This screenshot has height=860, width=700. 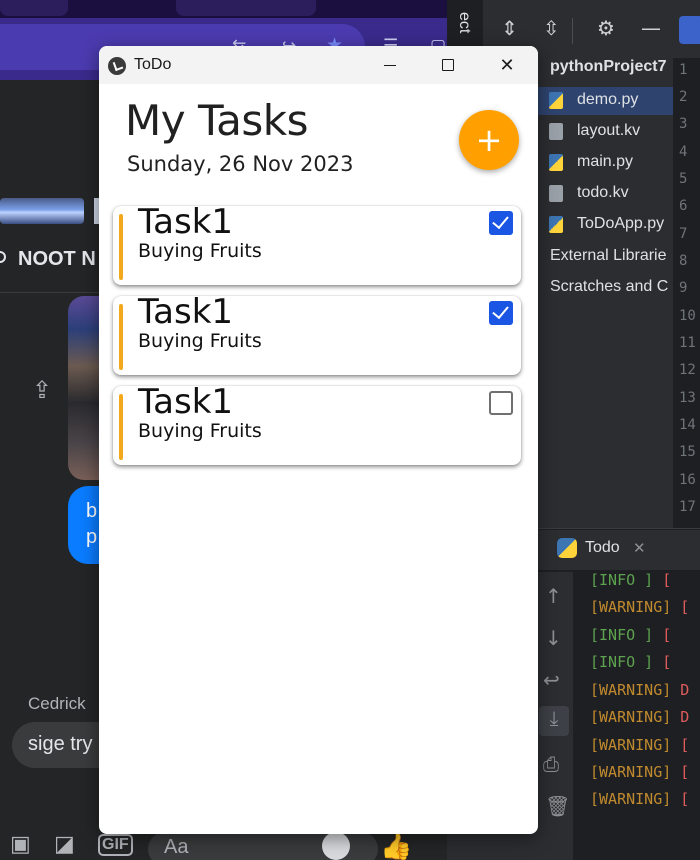 What do you see at coordinates (572, 31) in the screenshot?
I see `divider` at bounding box center [572, 31].